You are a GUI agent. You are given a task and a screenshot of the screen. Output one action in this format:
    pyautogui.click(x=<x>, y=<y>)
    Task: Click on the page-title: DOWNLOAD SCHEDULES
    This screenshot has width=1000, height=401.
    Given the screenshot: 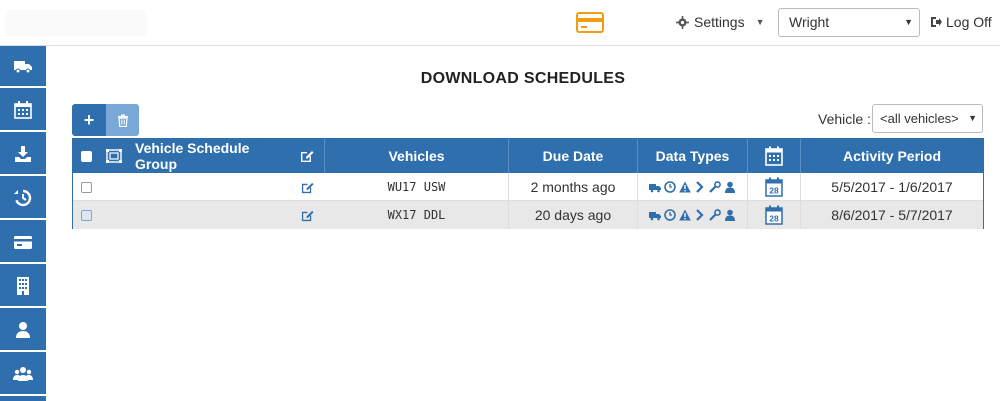 What is the action you would take?
    pyautogui.click(x=523, y=78)
    